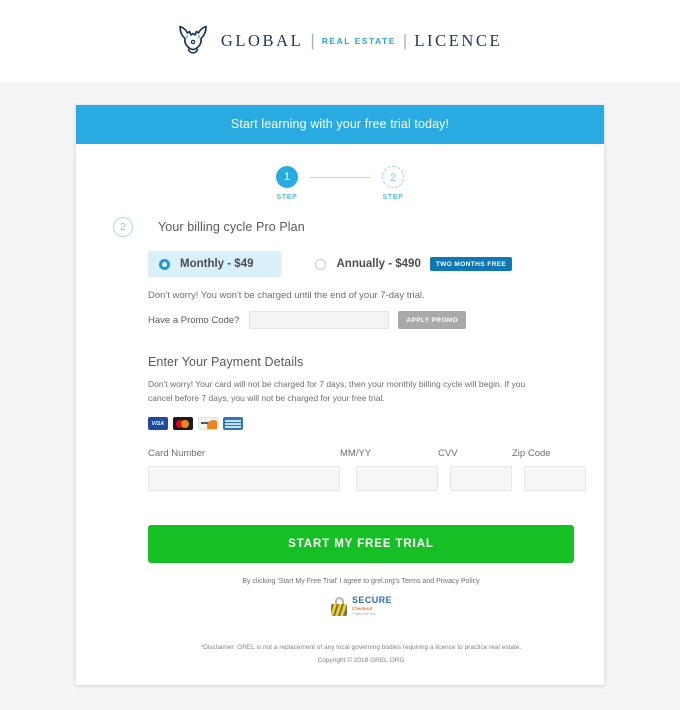  Describe the element at coordinates (471, 264) in the screenshot. I see `two-months-free-badge: TWO MONTHS FREE` at that location.